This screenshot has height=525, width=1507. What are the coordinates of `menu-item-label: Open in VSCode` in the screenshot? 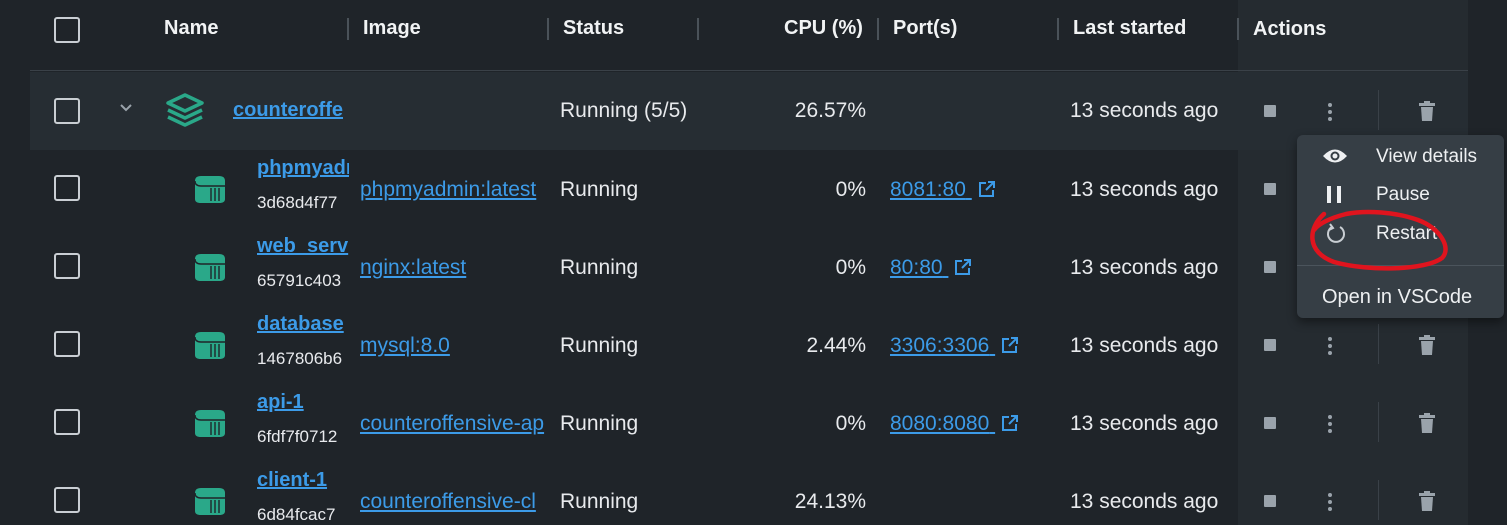 It's located at (1397, 297).